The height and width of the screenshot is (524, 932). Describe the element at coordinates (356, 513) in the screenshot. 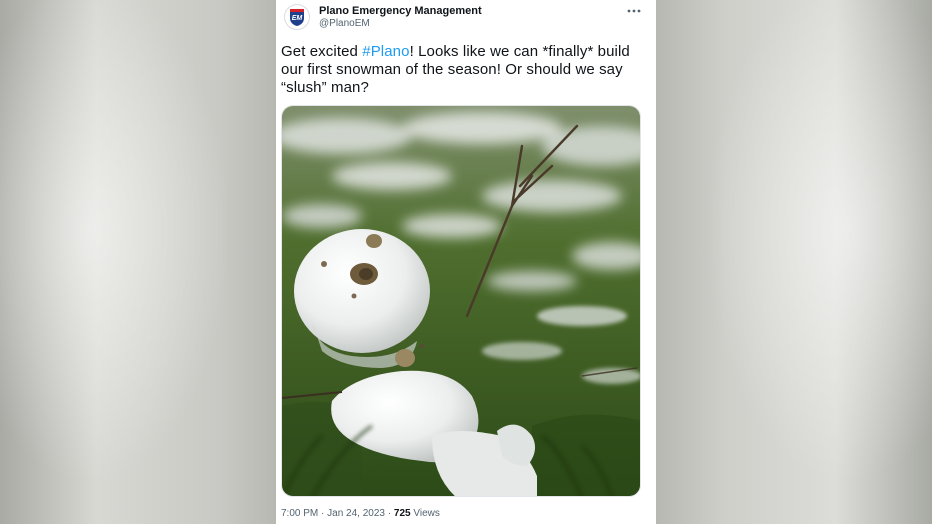

I see `tweet-date: Jan 24, 2023` at that location.